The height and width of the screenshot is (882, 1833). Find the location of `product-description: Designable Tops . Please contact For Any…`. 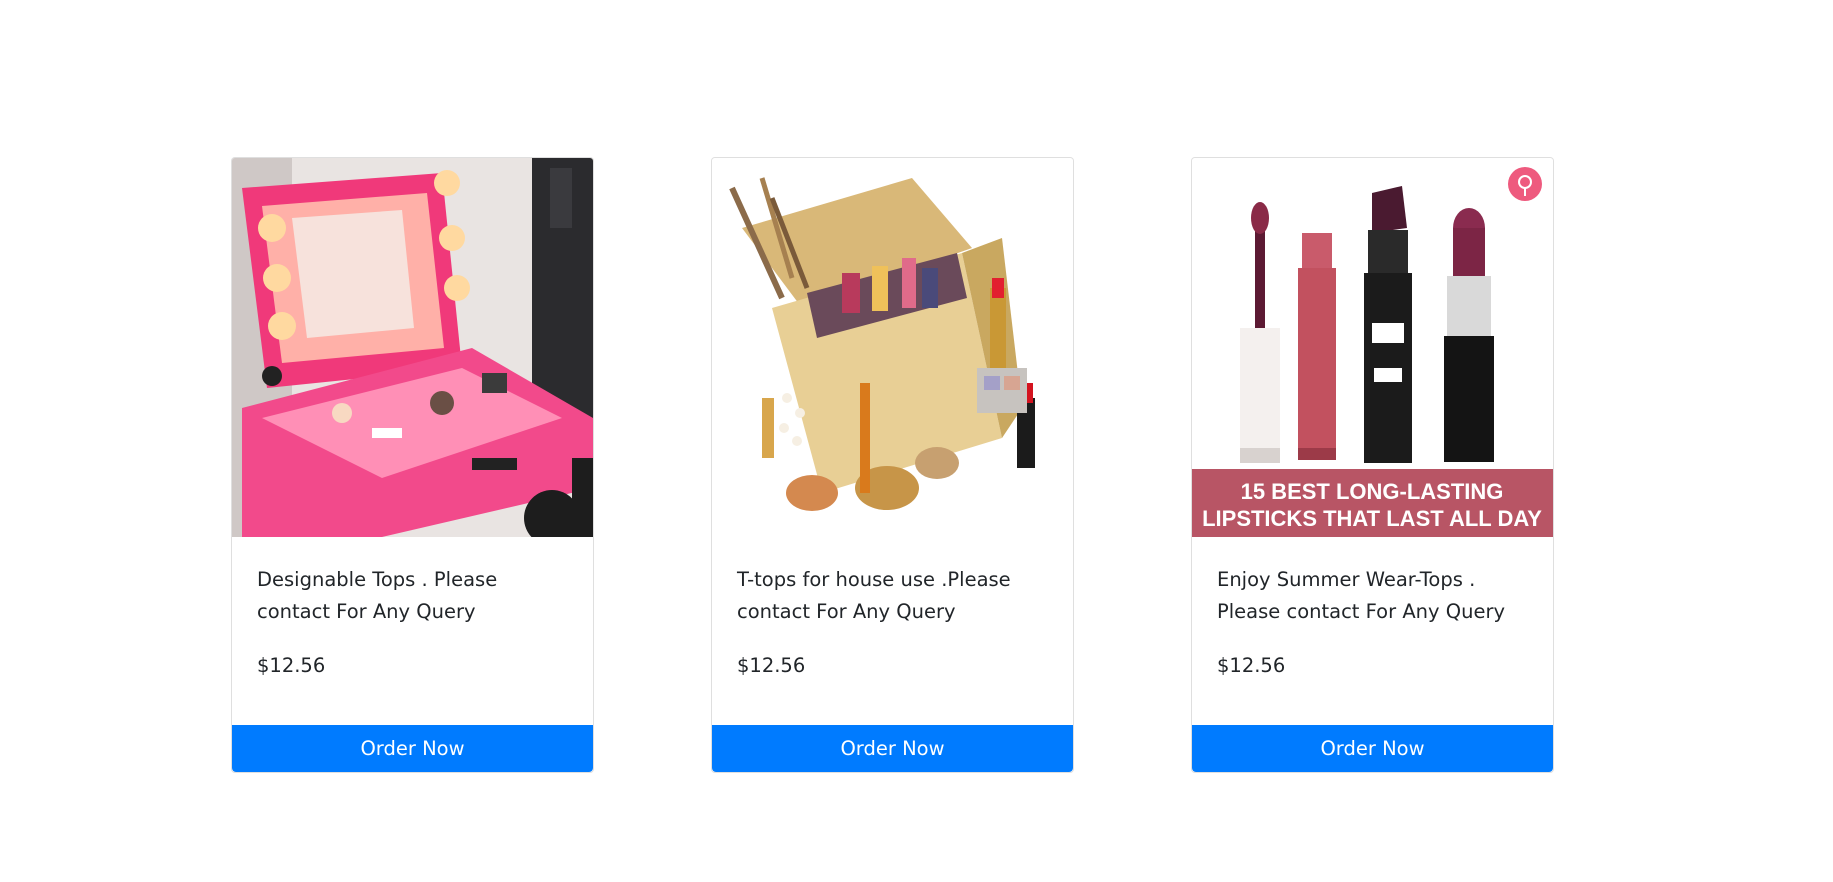

product-description: Designable Tops . Please contact For Any… is located at coordinates (377, 595).